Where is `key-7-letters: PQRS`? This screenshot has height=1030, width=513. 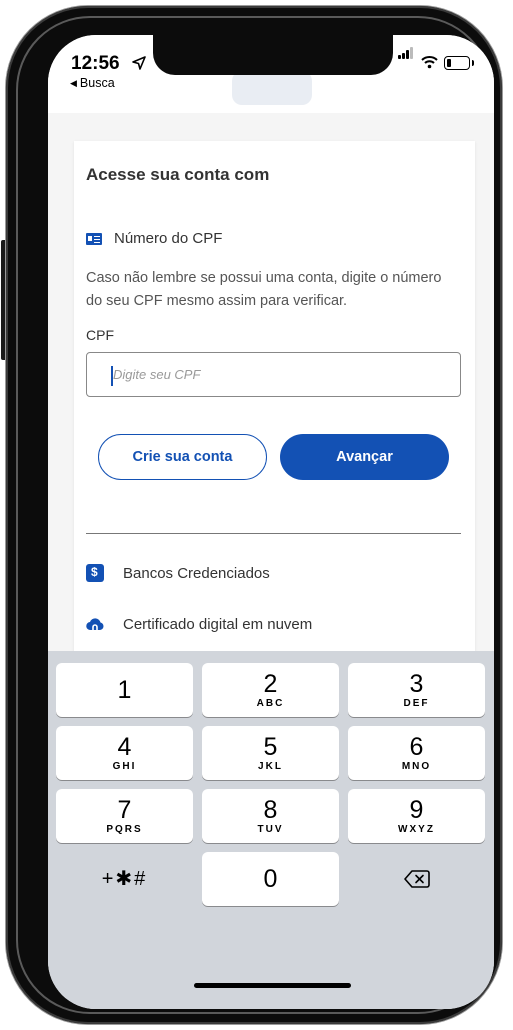
key-7-letters: PQRS is located at coordinates (124, 829).